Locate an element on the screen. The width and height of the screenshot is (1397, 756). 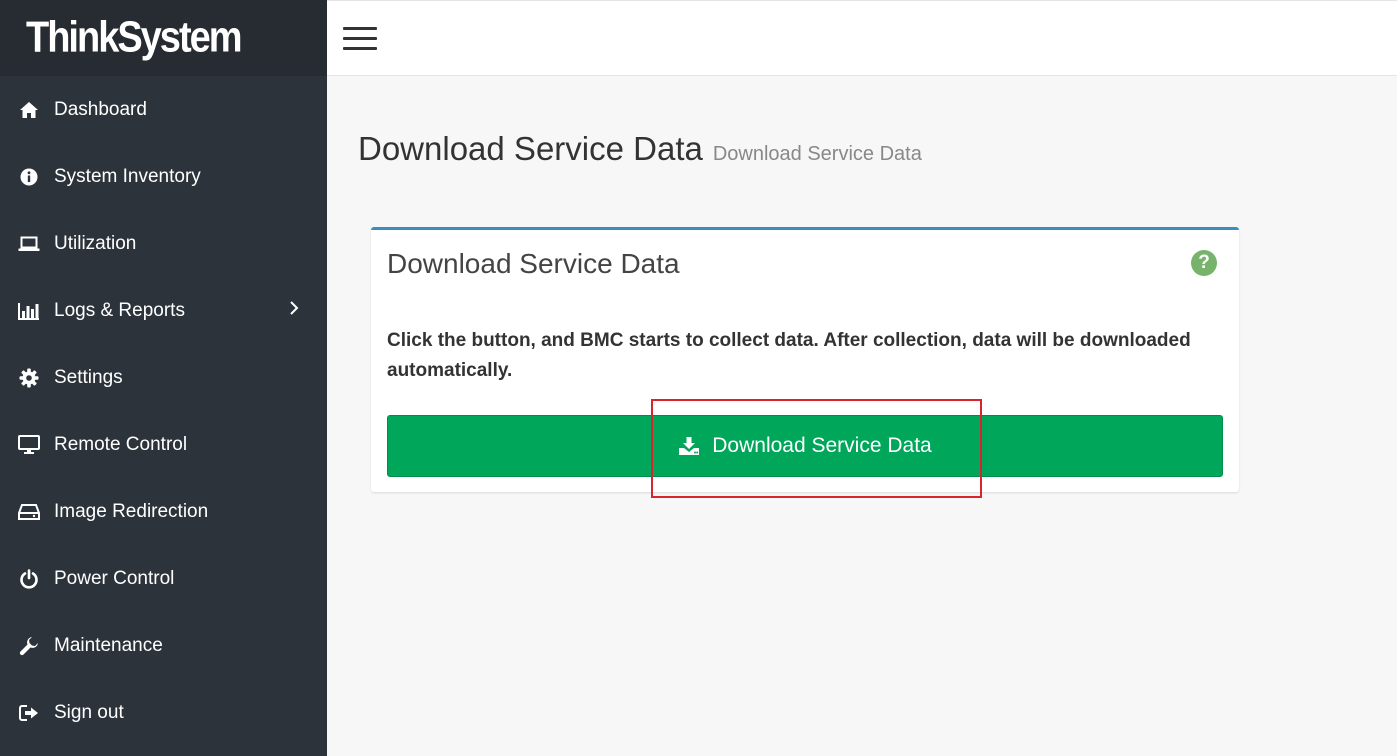
sidebar-item-label: Settings is located at coordinates (88, 377).